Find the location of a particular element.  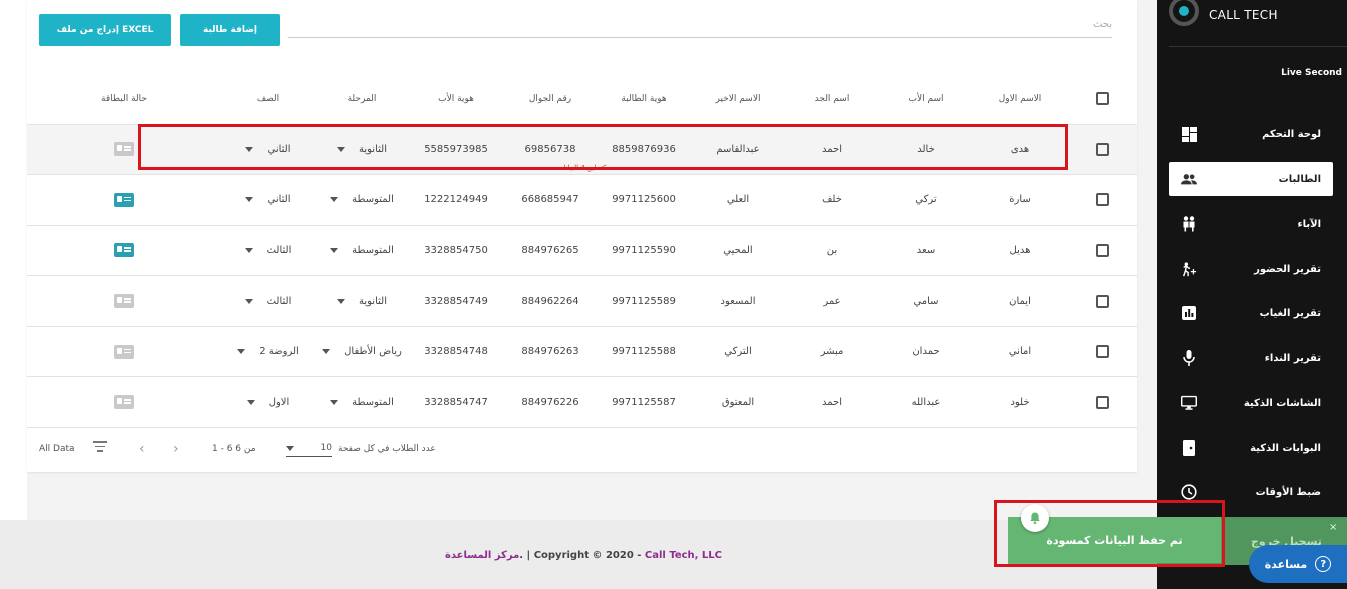

close-icon: × is located at coordinates (1333, 527).